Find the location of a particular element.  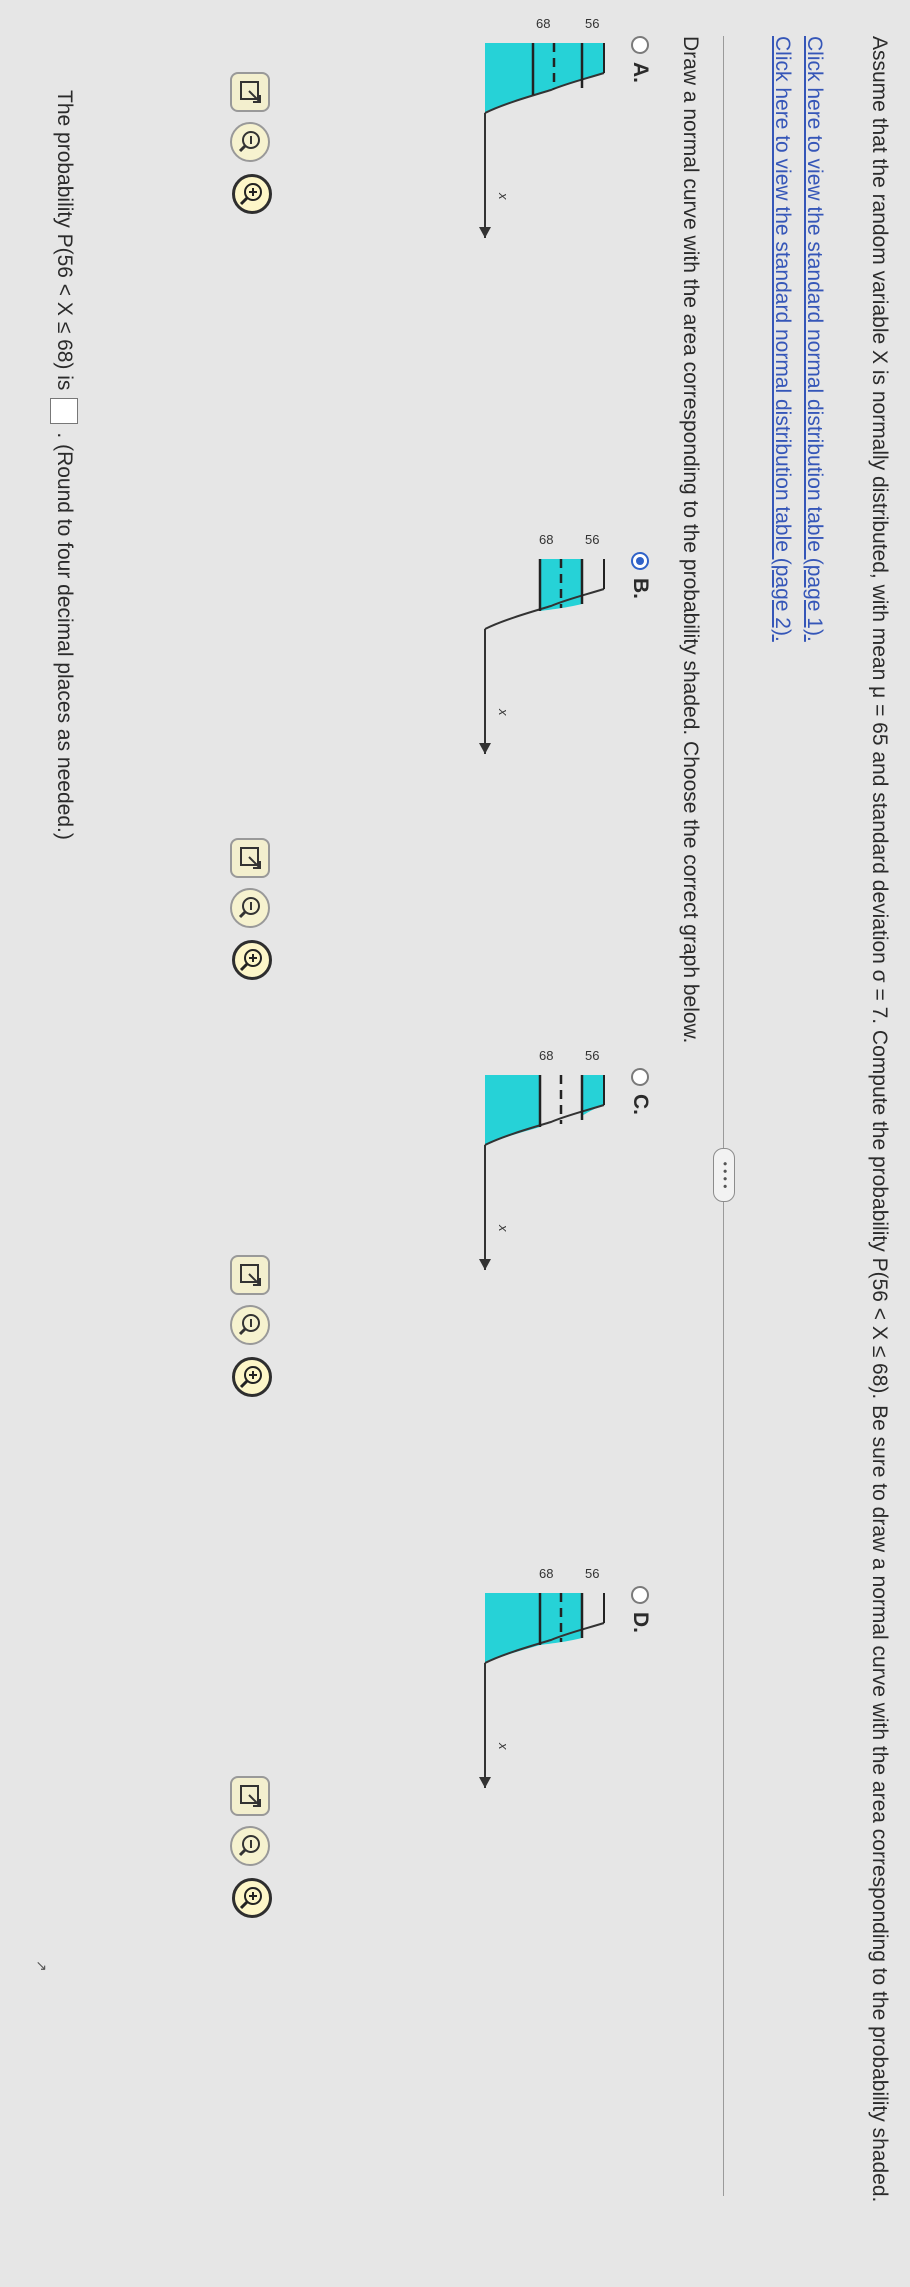

x-axis-arrow-d is located at coordinates (485, 1782).